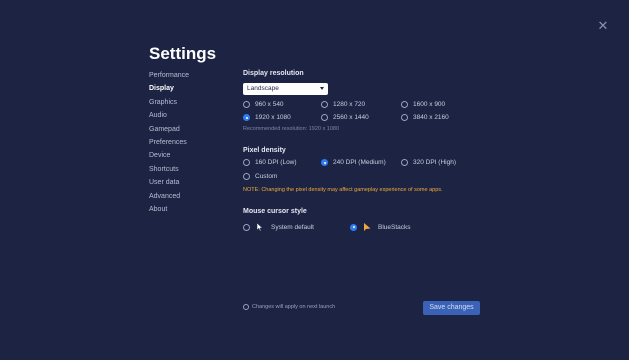 The width and height of the screenshot is (629, 360). I want to click on recommended-resolution: Recommended resolution: 1920 x 1080, so click(291, 129).